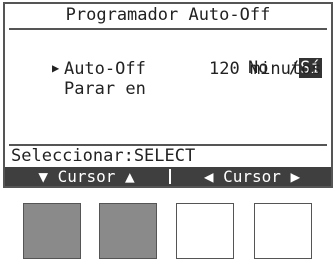 This screenshot has height=261, width=336. Describe the element at coordinates (265, 69) in the screenshot. I see `stop-at-value: 120 minutos` at that location.